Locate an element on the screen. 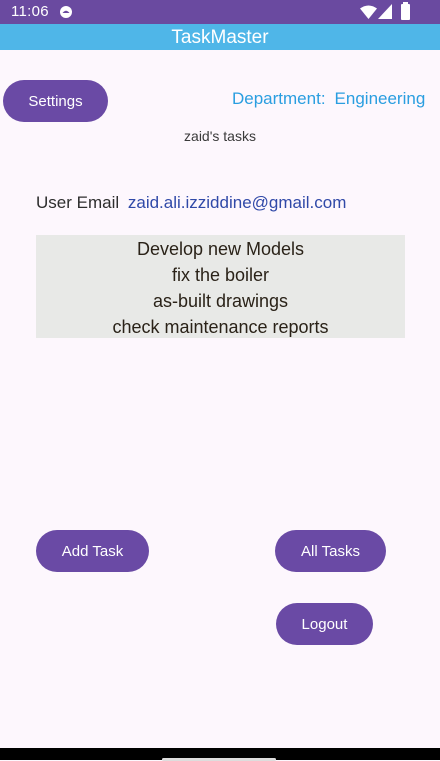 The image size is (440, 761). tasks-header: zaid's tasks is located at coordinates (220, 136).